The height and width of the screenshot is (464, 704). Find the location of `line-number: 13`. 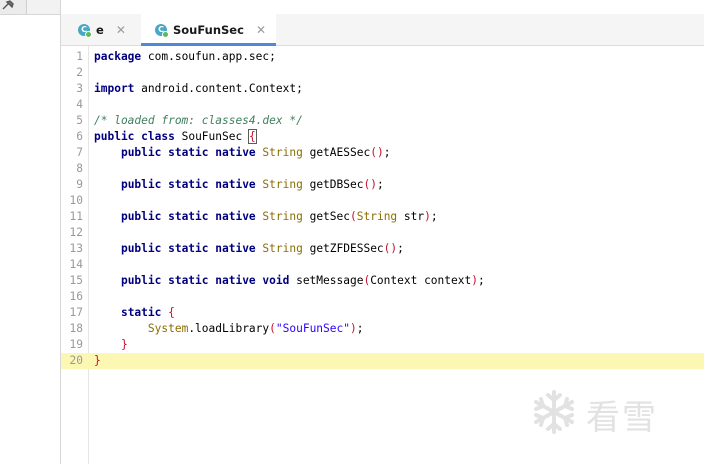

line-number: 13 is located at coordinates (76, 248).